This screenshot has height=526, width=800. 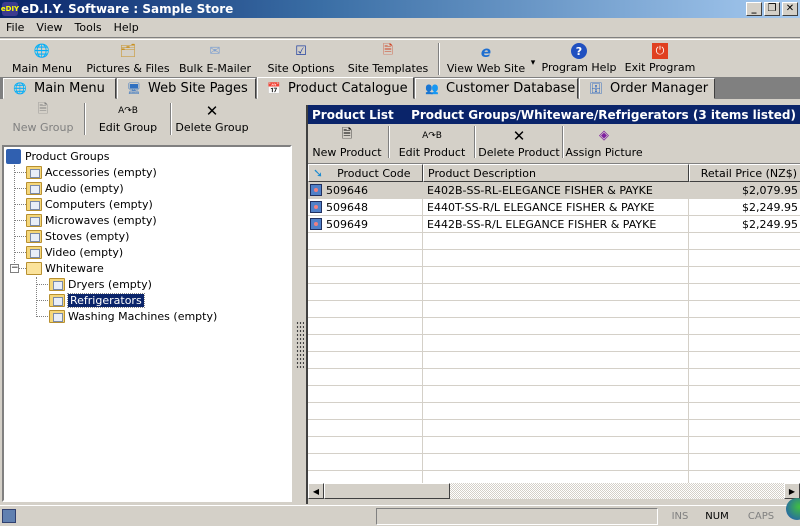 I want to click on database-icon, so click(x=13, y=156).